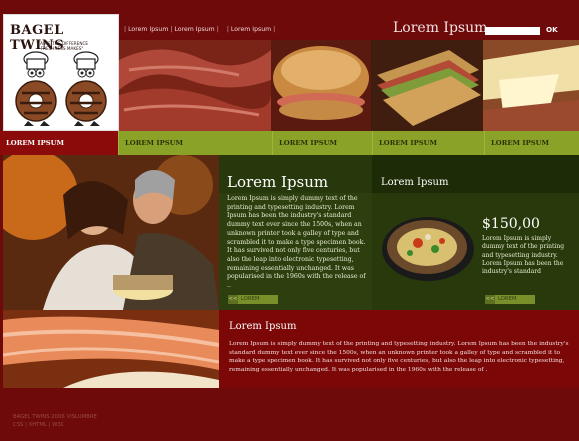  Describe the element at coordinates (428, 249) in the screenshot. I see `platter-photo` at that location.